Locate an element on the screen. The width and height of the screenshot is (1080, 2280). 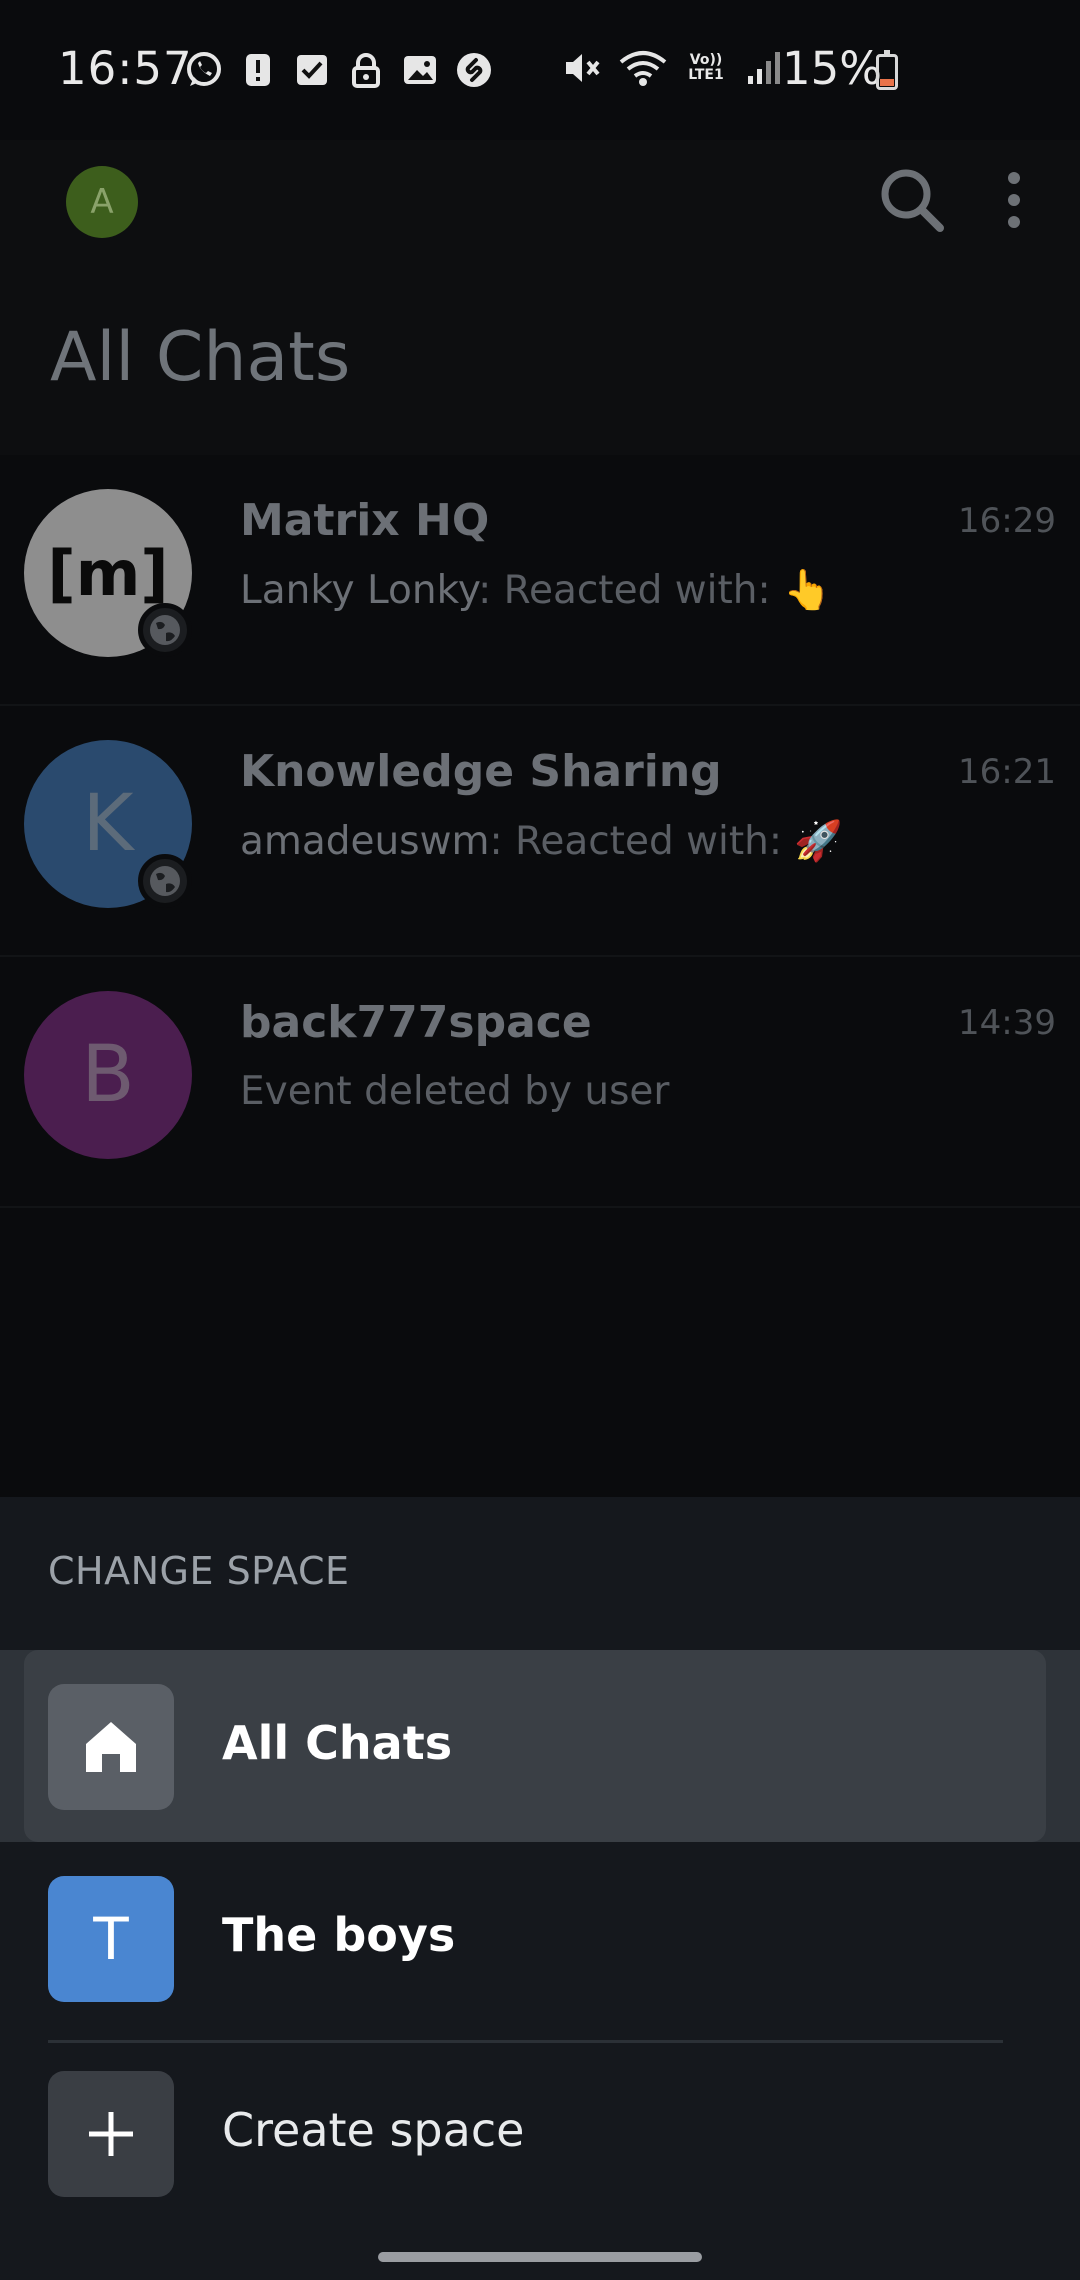
chat-preview-message: : Reacted with: 👆 is located at coordinates (655, 590).